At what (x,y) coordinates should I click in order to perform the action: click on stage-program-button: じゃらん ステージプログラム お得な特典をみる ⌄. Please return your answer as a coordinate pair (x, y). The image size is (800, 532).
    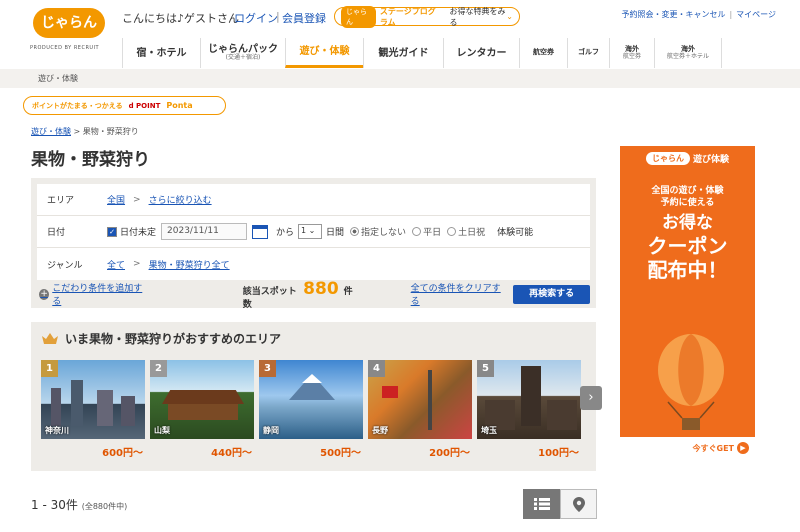
    Looking at the image, I should click on (427, 16).